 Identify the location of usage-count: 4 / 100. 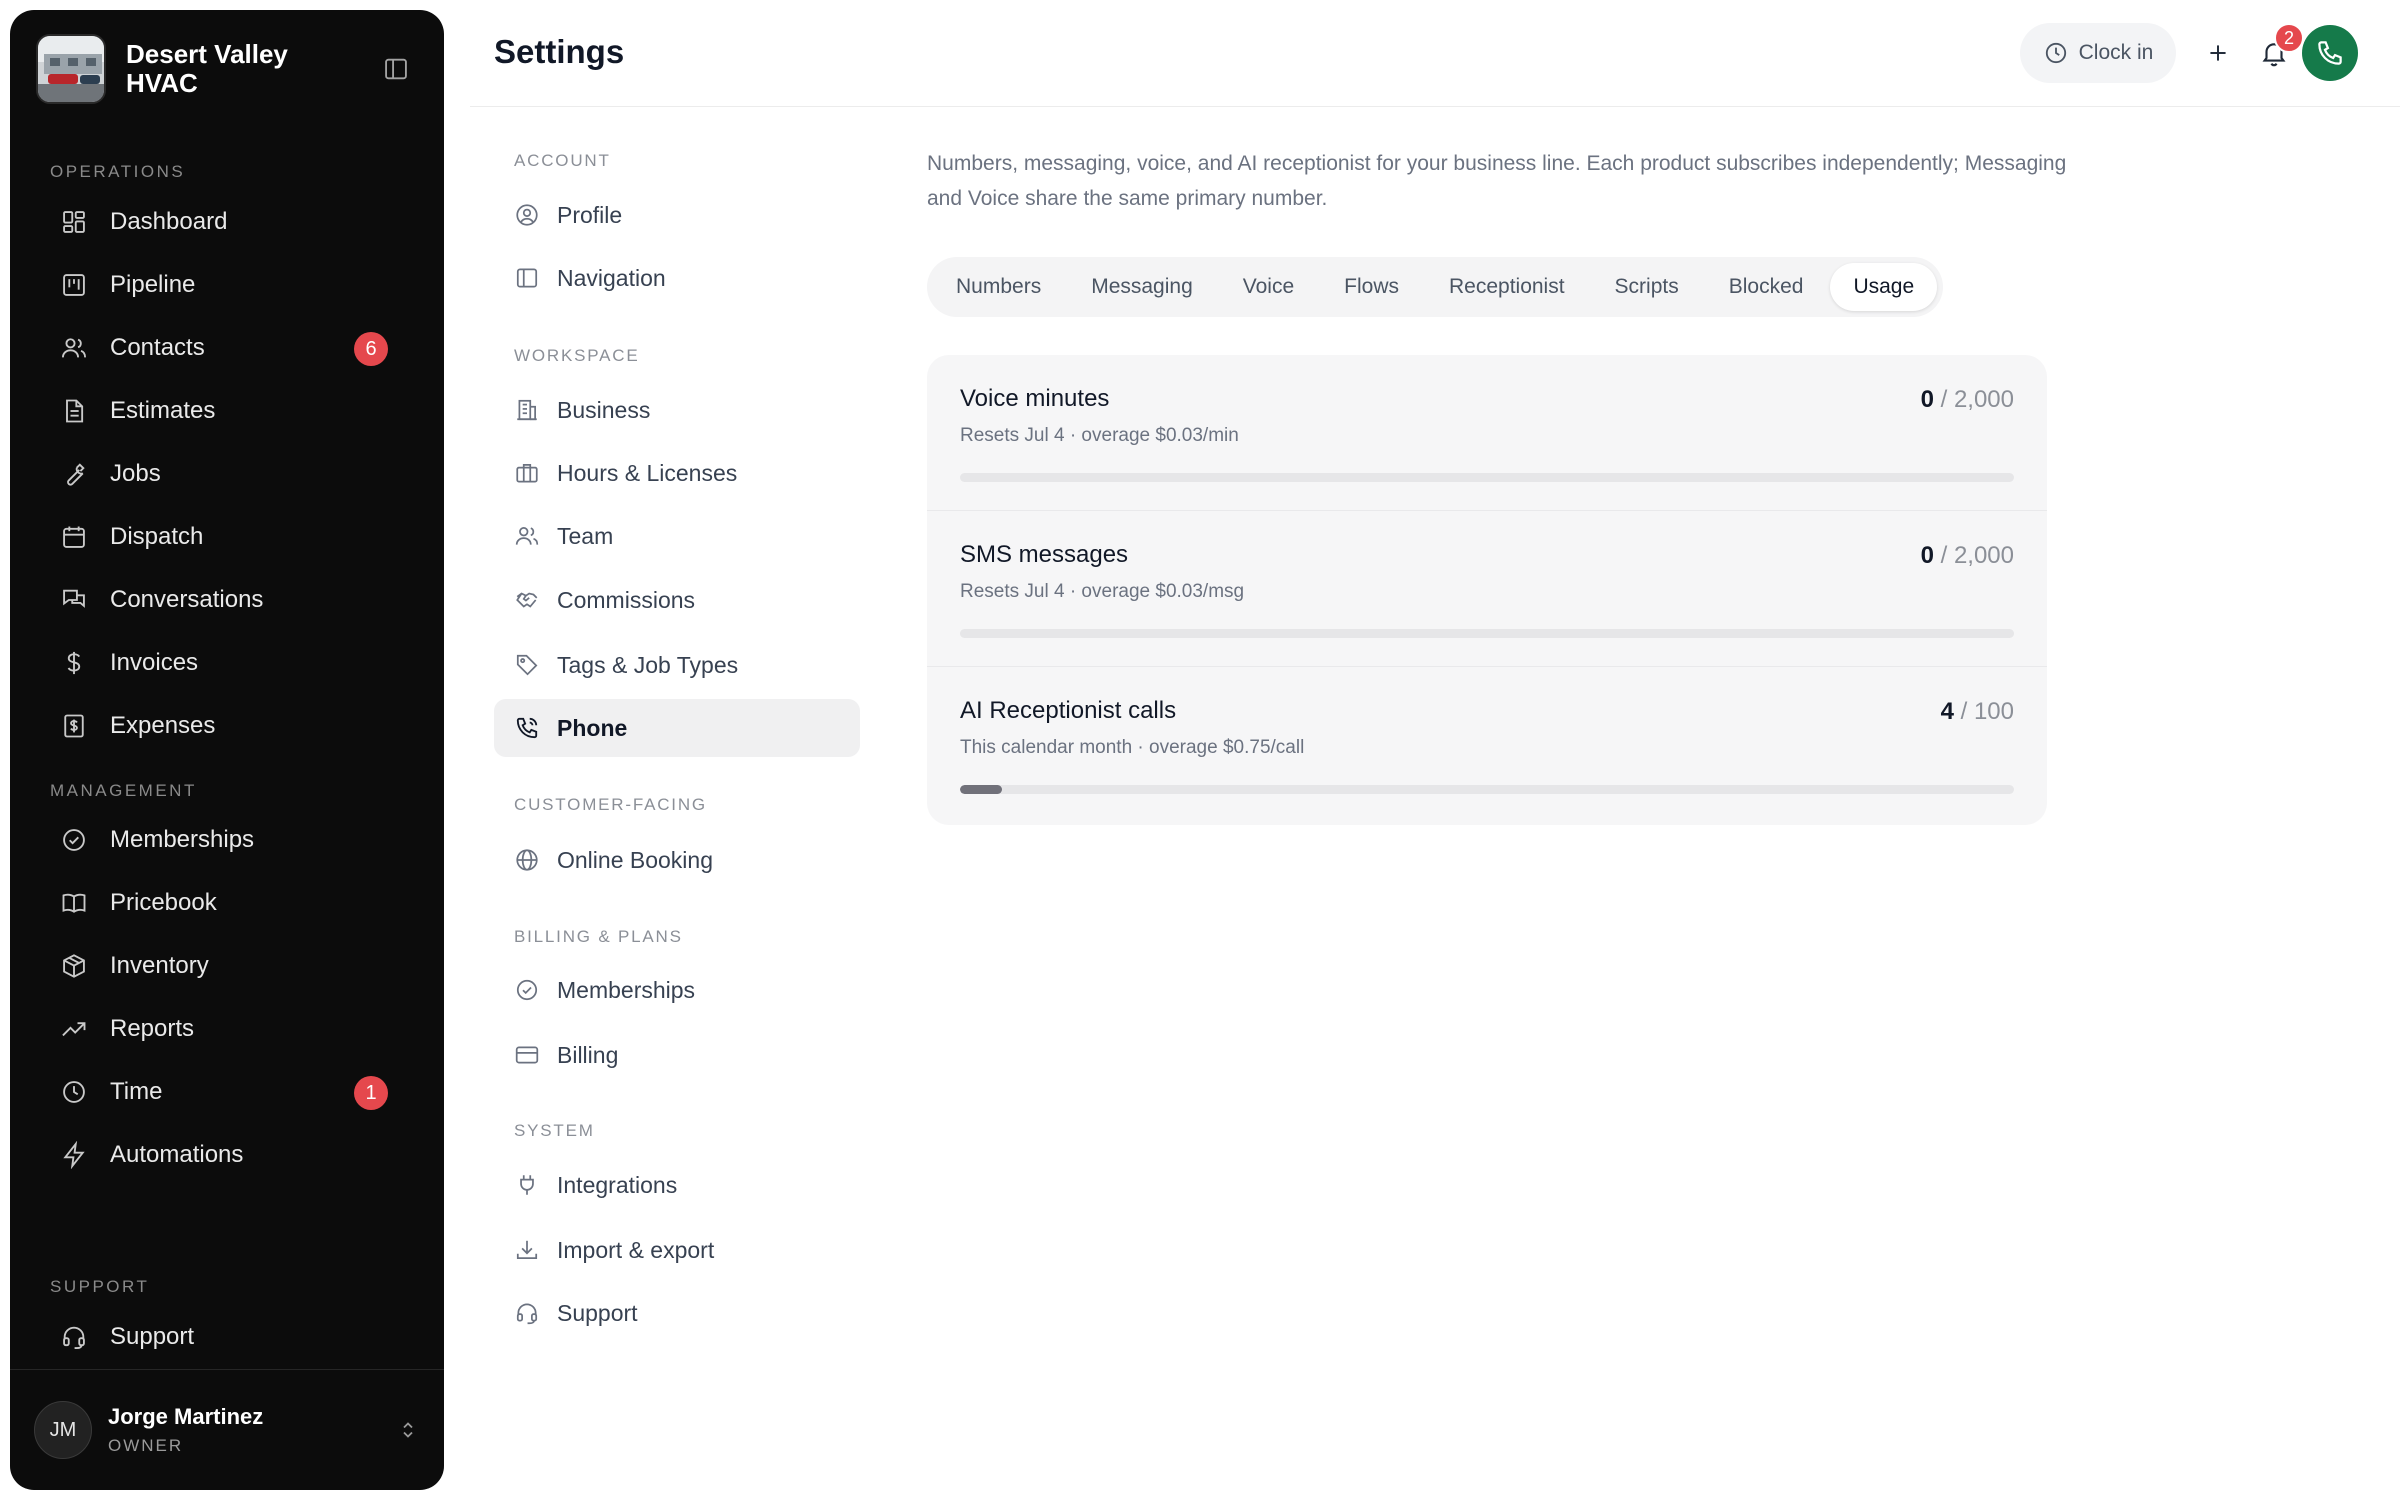
(1977, 711).